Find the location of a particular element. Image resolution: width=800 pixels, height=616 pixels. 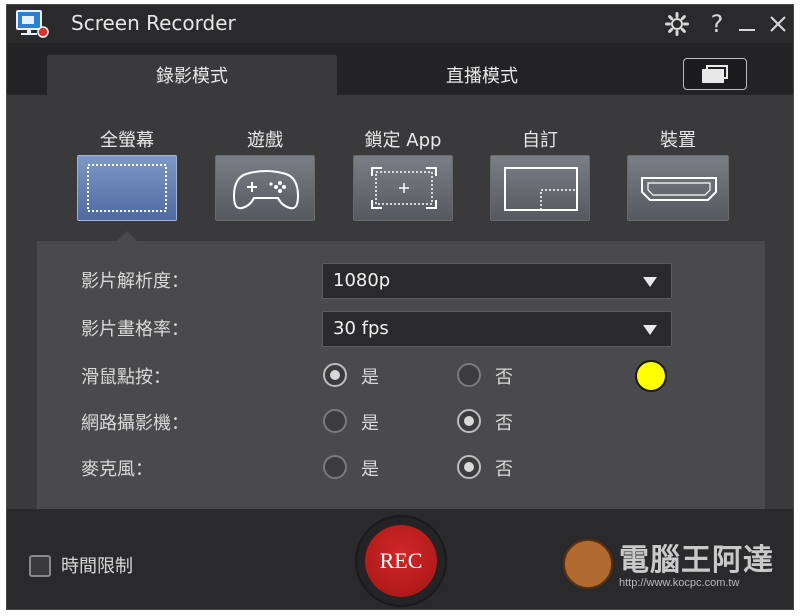

mode-label: 全螢幕 is located at coordinates (127, 140).